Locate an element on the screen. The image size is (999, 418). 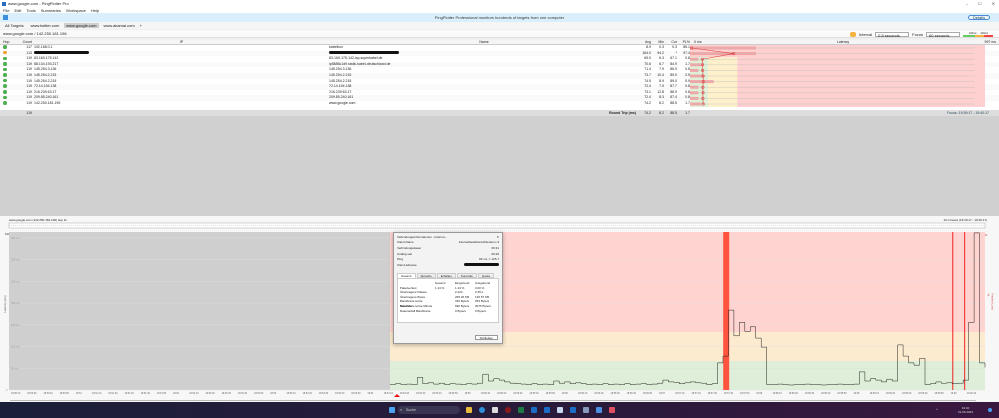
x-tick-label: 18:52 is located at coordinates (176, 393).